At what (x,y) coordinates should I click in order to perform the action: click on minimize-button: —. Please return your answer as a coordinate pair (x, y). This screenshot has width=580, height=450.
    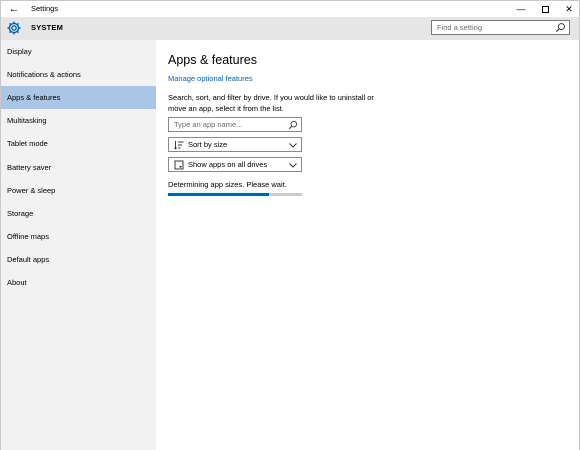
    Looking at the image, I should click on (521, 9).